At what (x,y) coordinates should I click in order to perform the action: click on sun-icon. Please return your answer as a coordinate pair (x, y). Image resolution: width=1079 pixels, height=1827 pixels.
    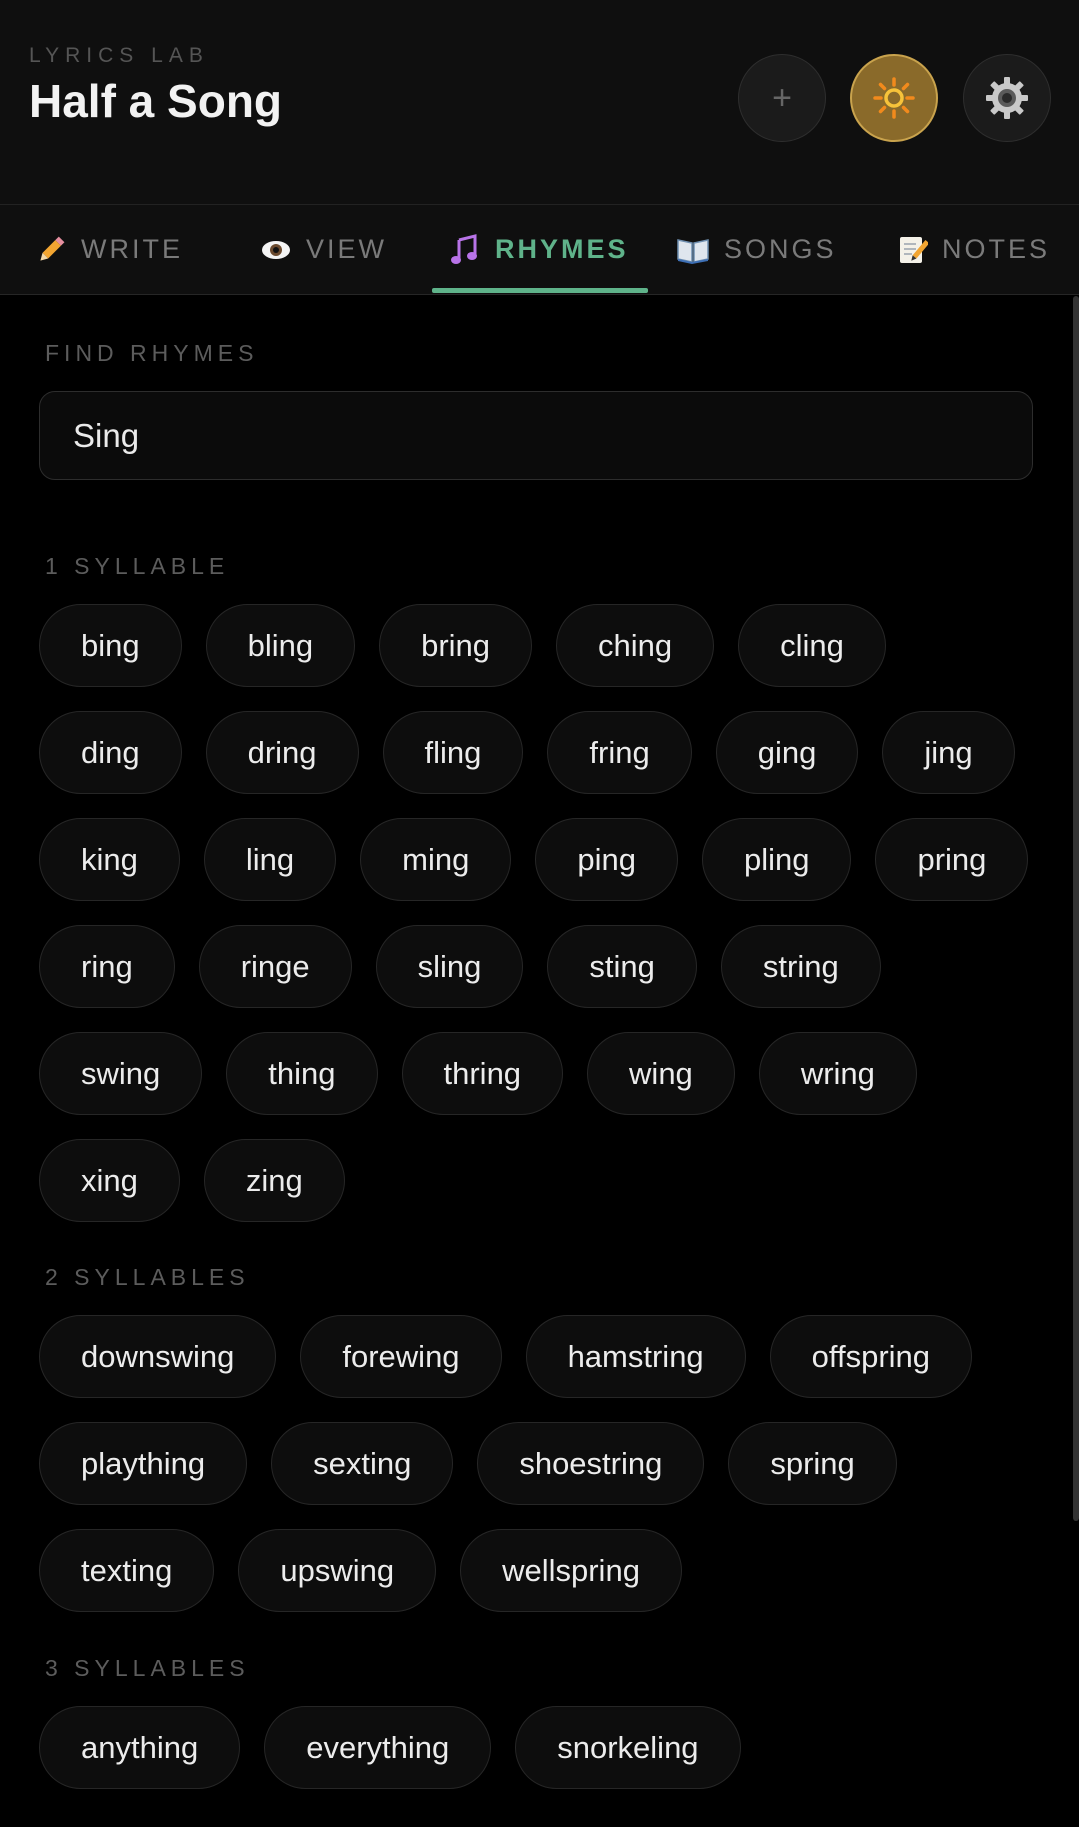
    Looking at the image, I should click on (894, 98).